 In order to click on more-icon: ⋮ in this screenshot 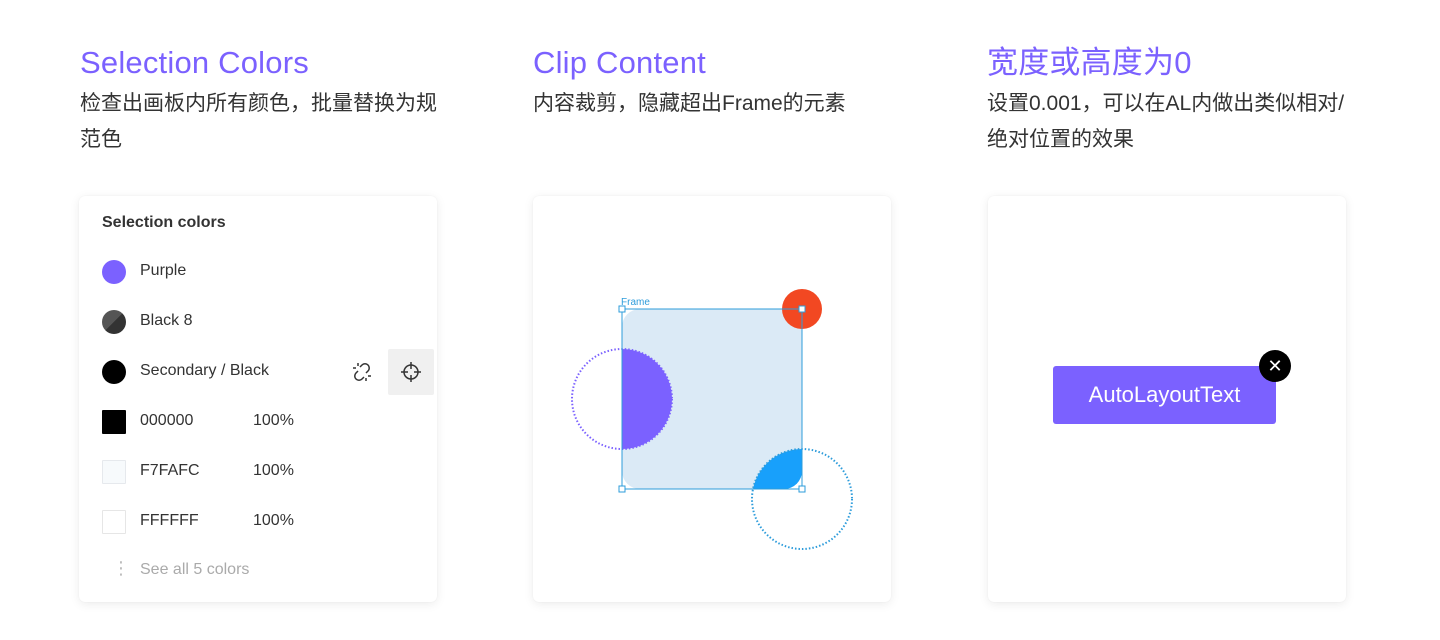, I will do `click(121, 568)`.